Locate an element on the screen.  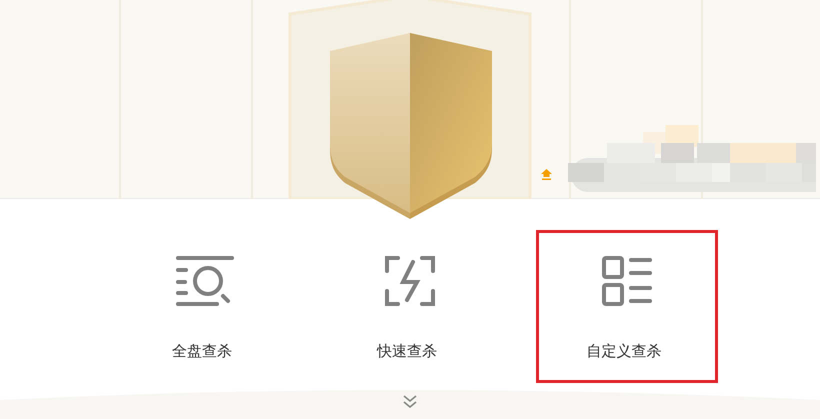
list-icon is located at coordinates (627, 281).